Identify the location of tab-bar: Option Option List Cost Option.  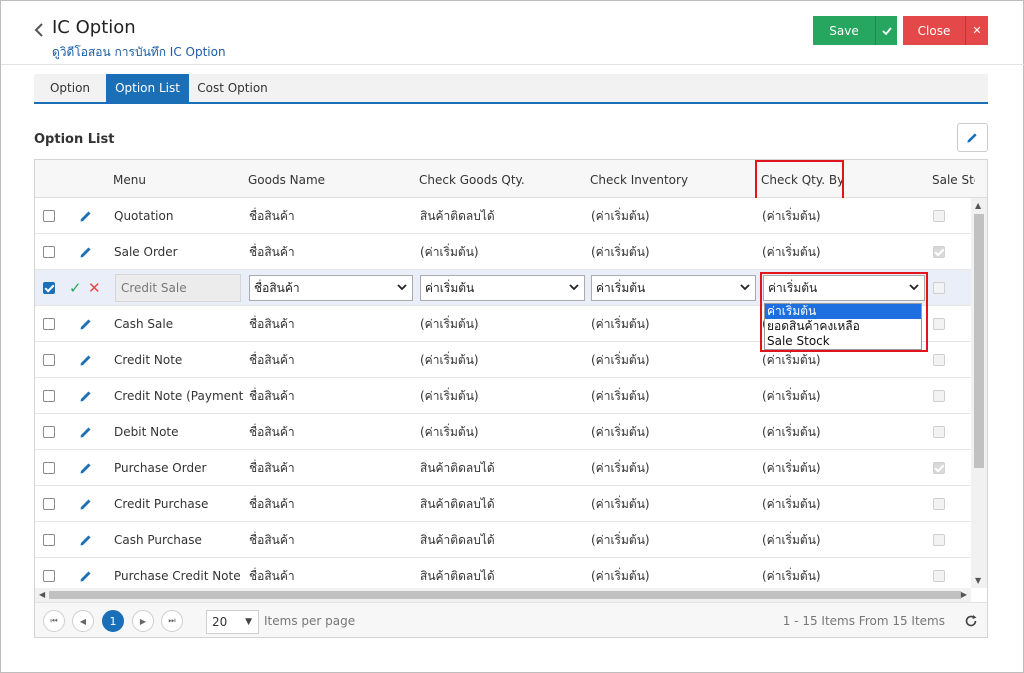
(511, 89).